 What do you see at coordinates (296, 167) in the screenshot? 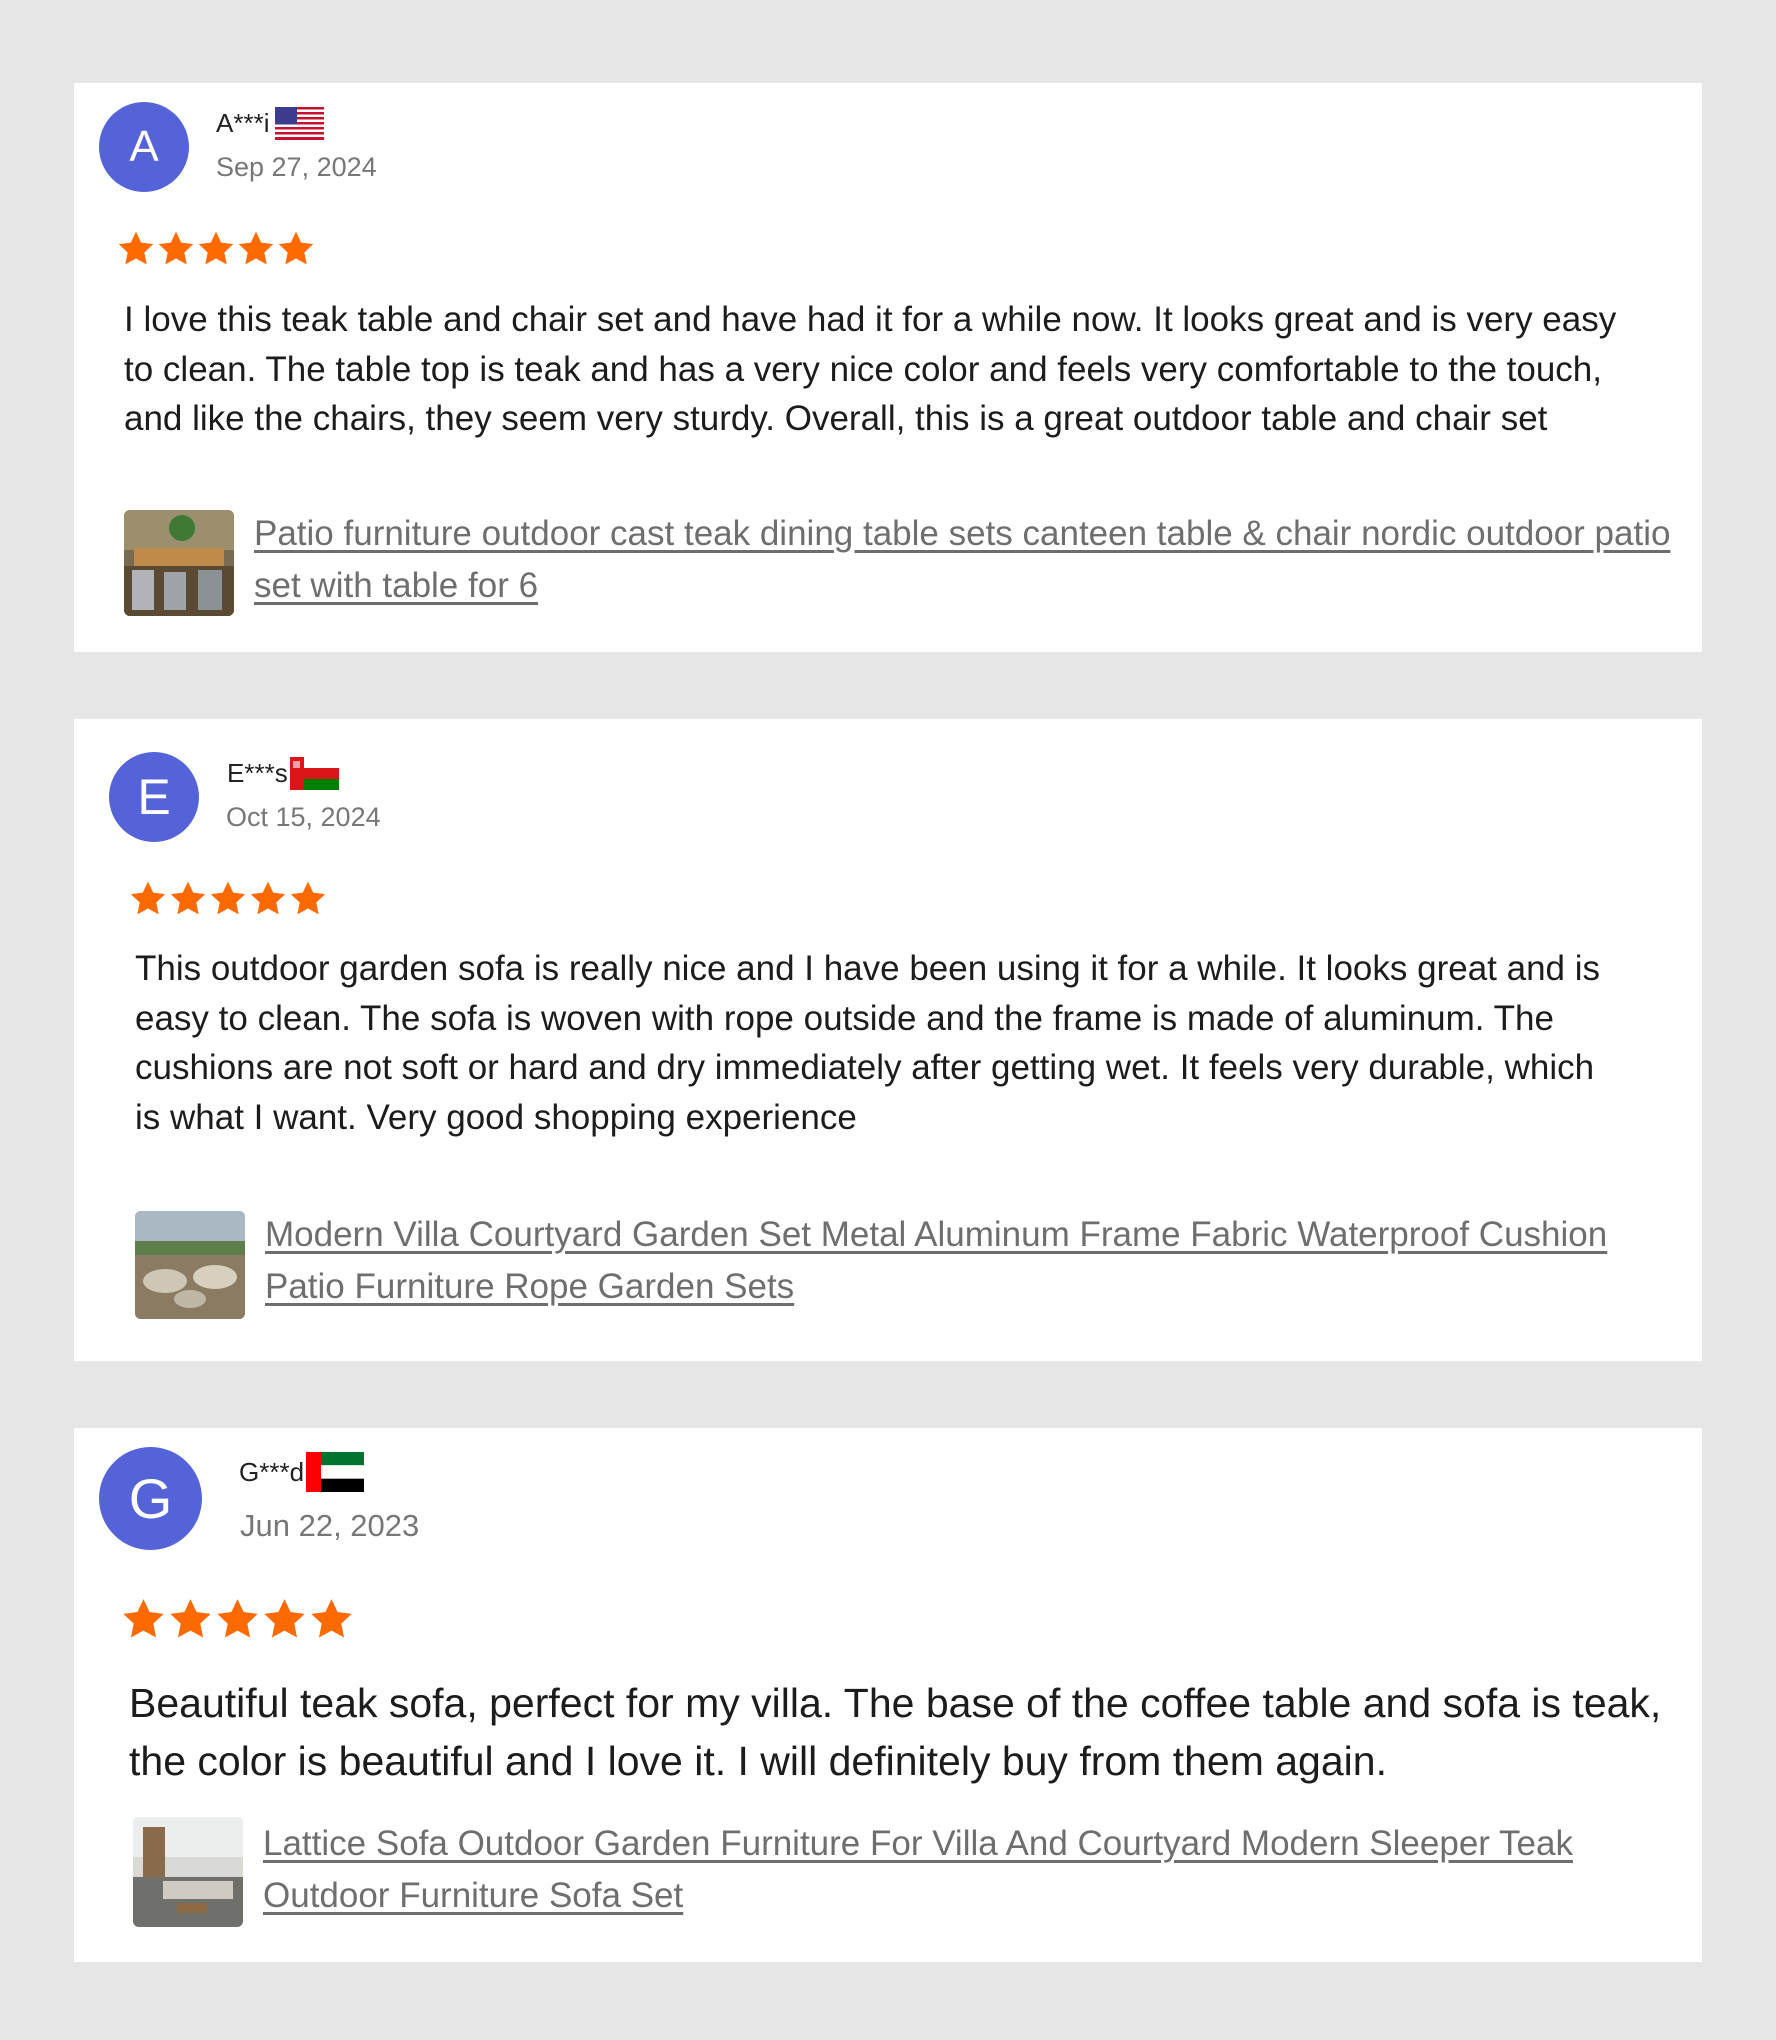
I see `review-date: Sep 27, 2024` at bounding box center [296, 167].